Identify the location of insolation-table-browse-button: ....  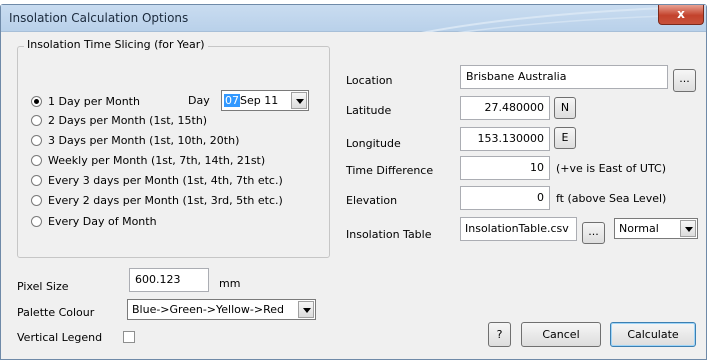
(593, 233).